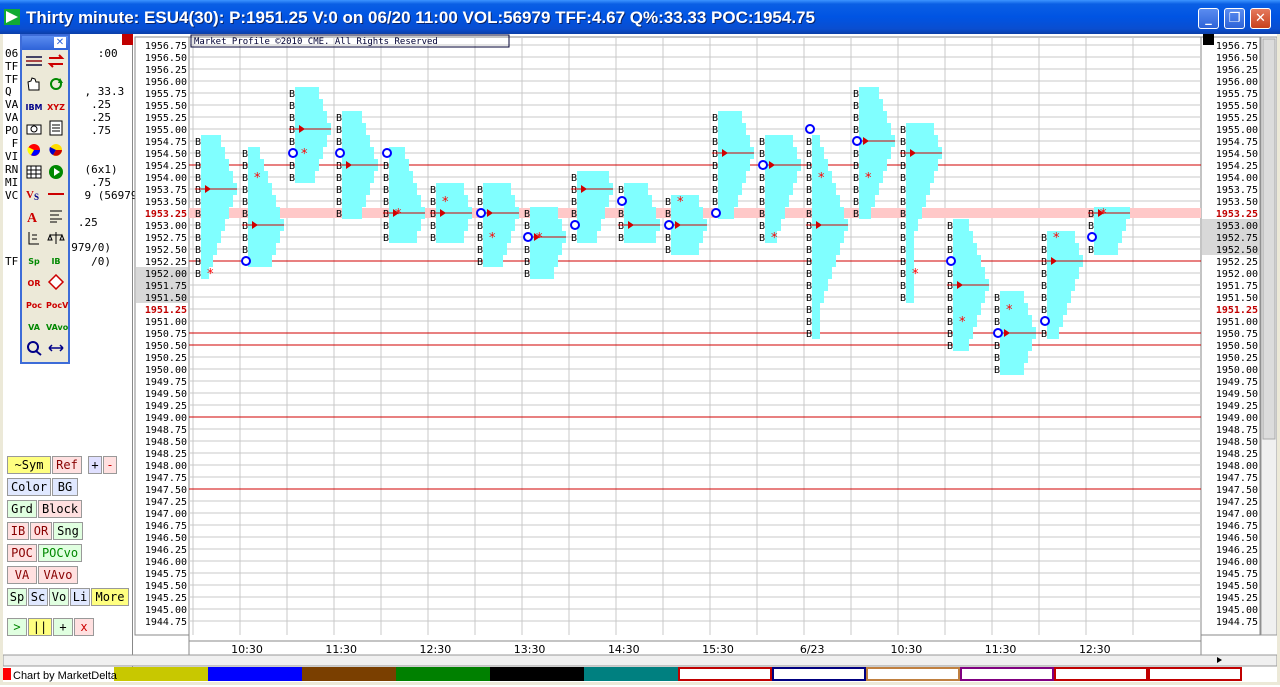 The height and width of the screenshot is (687, 1280). What do you see at coordinates (166, 130) in the screenshot?
I see `left-price-label: 1955.00` at bounding box center [166, 130].